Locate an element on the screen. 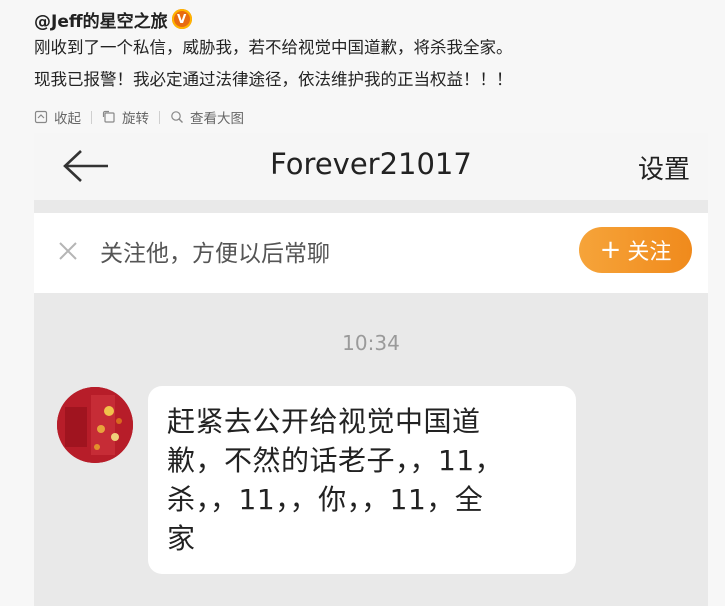 This screenshot has width=725, height=606. follow-button-label: 关注 is located at coordinates (649, 252).